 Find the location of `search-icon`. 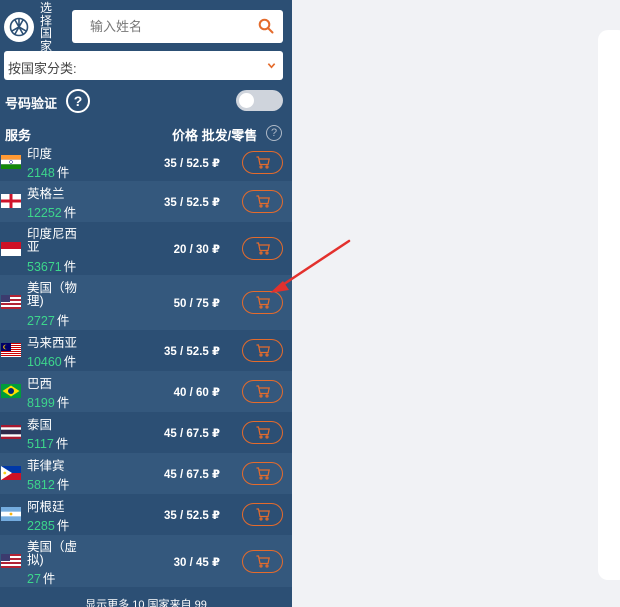

search-icon is located at coordinates (266, 26).